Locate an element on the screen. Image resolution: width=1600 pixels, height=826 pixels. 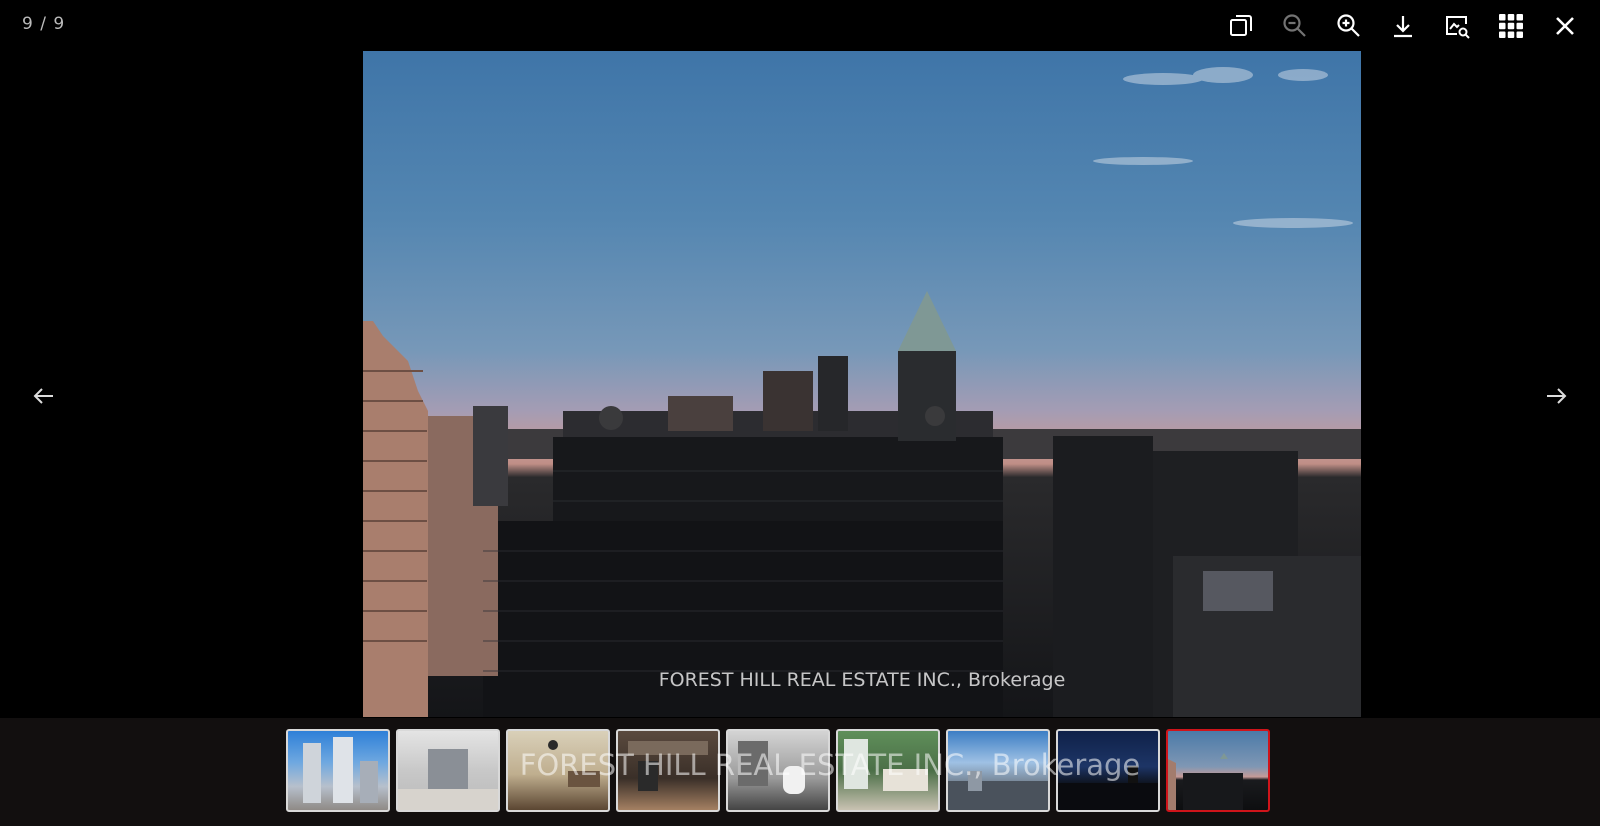
download-icon is located at coordinates (1403, 27).